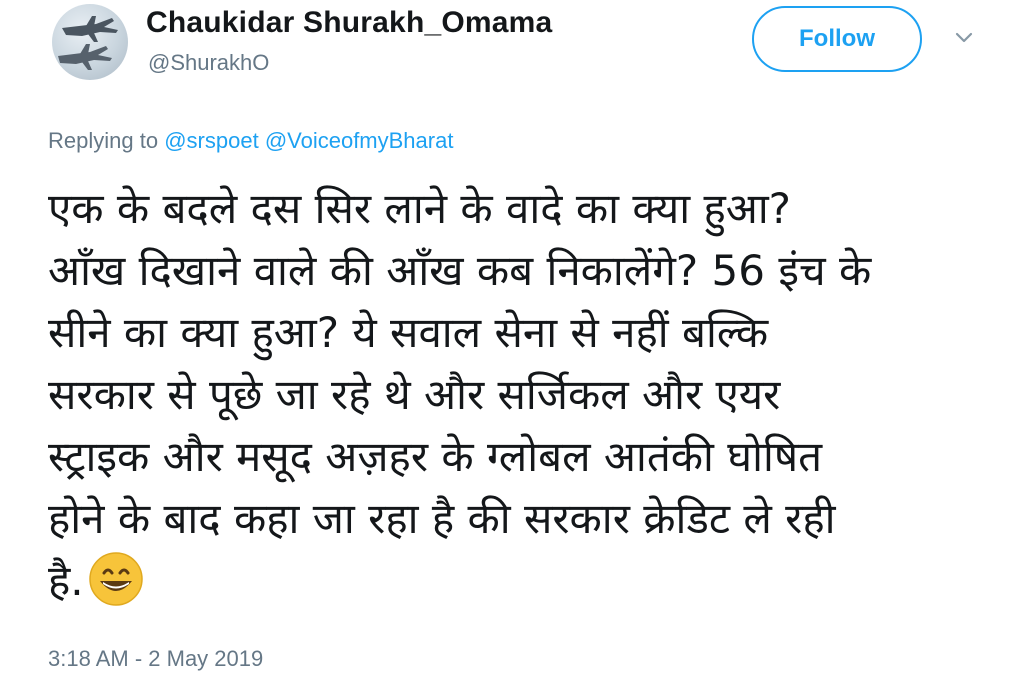  I want to click on user-handle: @ShurakhO, so click(208, 63).